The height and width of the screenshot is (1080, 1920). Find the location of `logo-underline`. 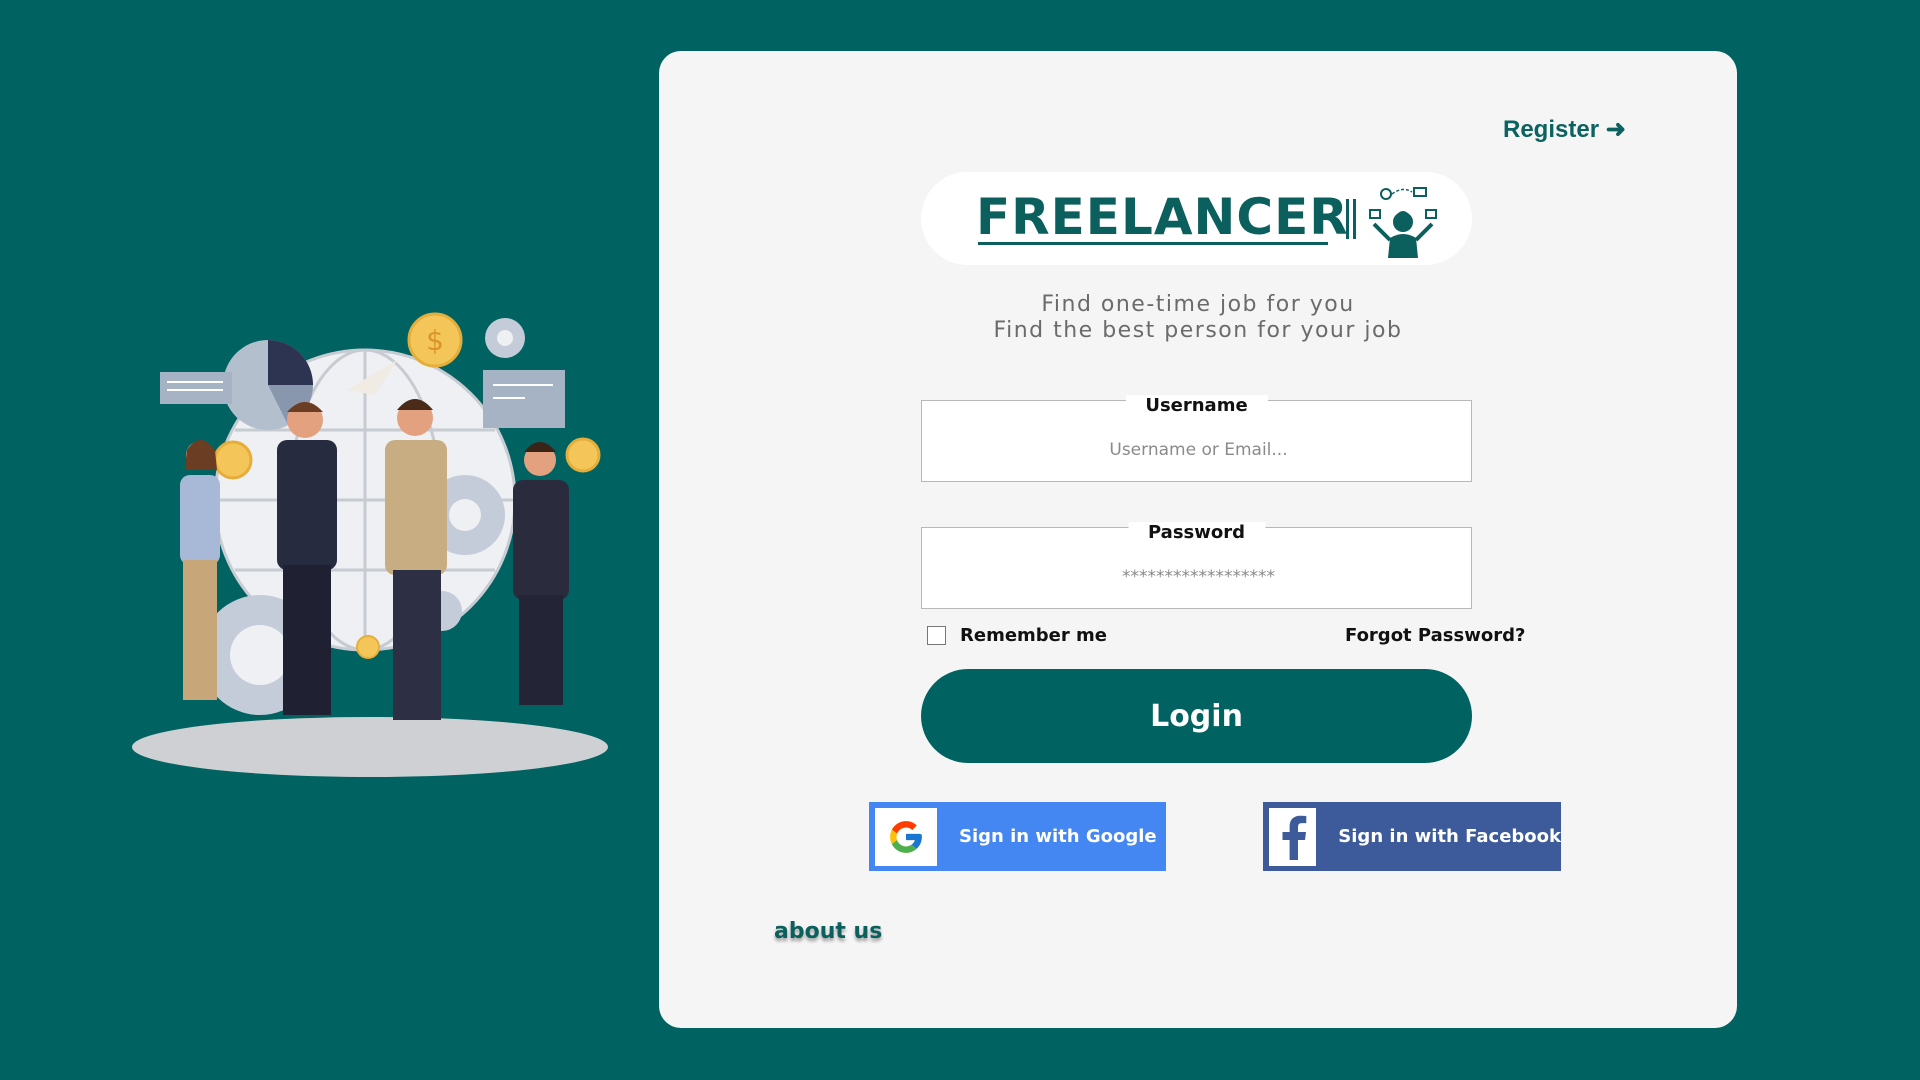

logo-underline is located at coordinates (1153, 243).